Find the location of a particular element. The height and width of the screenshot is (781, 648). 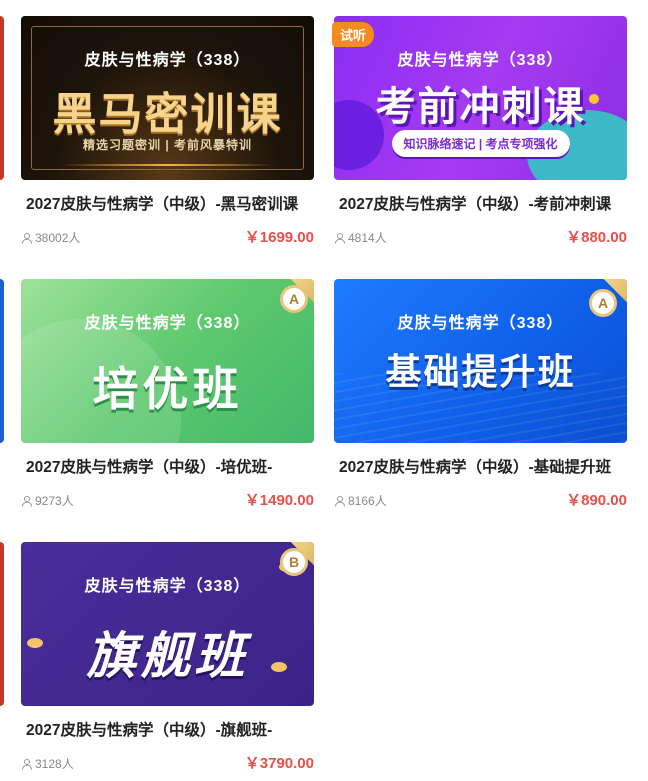

course-thumbnail: A 皮肤与性病学（338） 培优班 is located at coordinates (167, 361).